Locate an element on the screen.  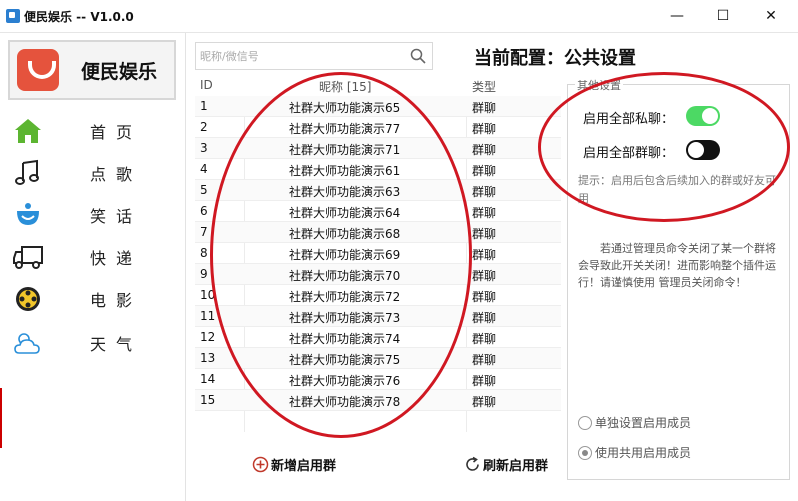
refresh-group-button: 刷新启用群 is located at coordinates (506, 464).